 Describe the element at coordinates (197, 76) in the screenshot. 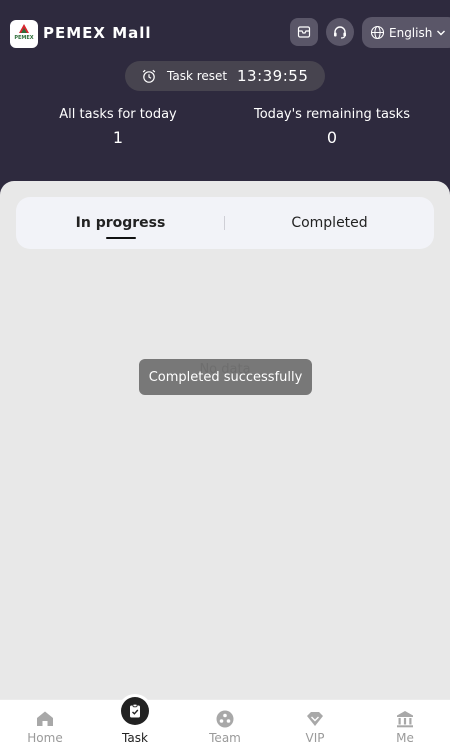

I see `task-reset-label: Task reset` at that location.